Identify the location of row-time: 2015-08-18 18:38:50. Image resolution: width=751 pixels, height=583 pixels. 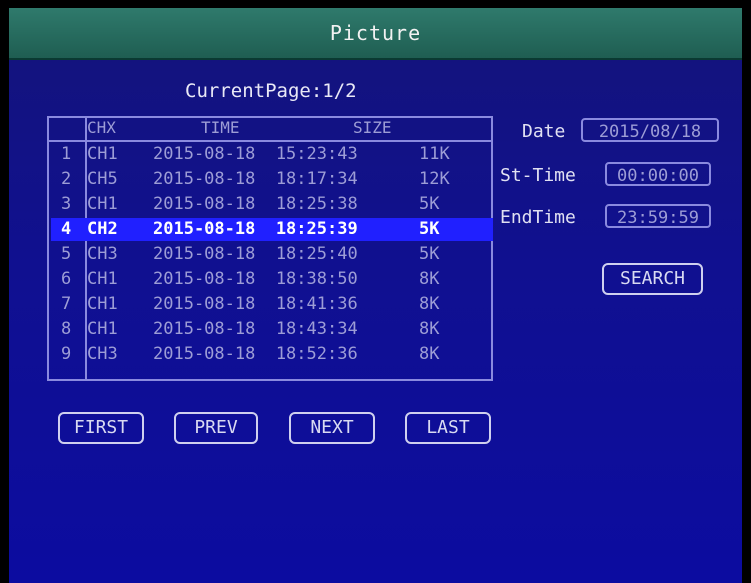
(255, 279).